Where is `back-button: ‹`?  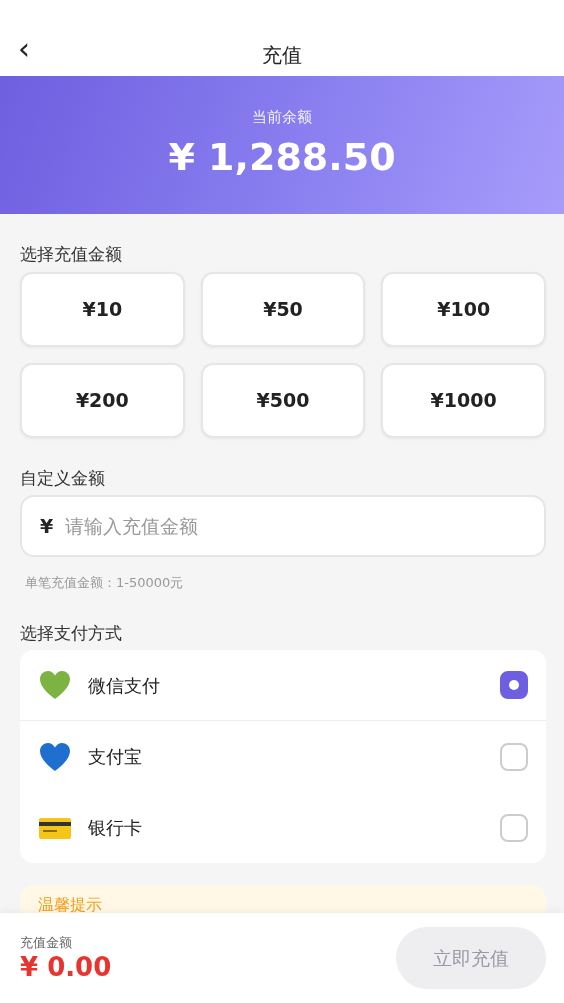
back-button: ‹ is located at coordinates (24, 49).